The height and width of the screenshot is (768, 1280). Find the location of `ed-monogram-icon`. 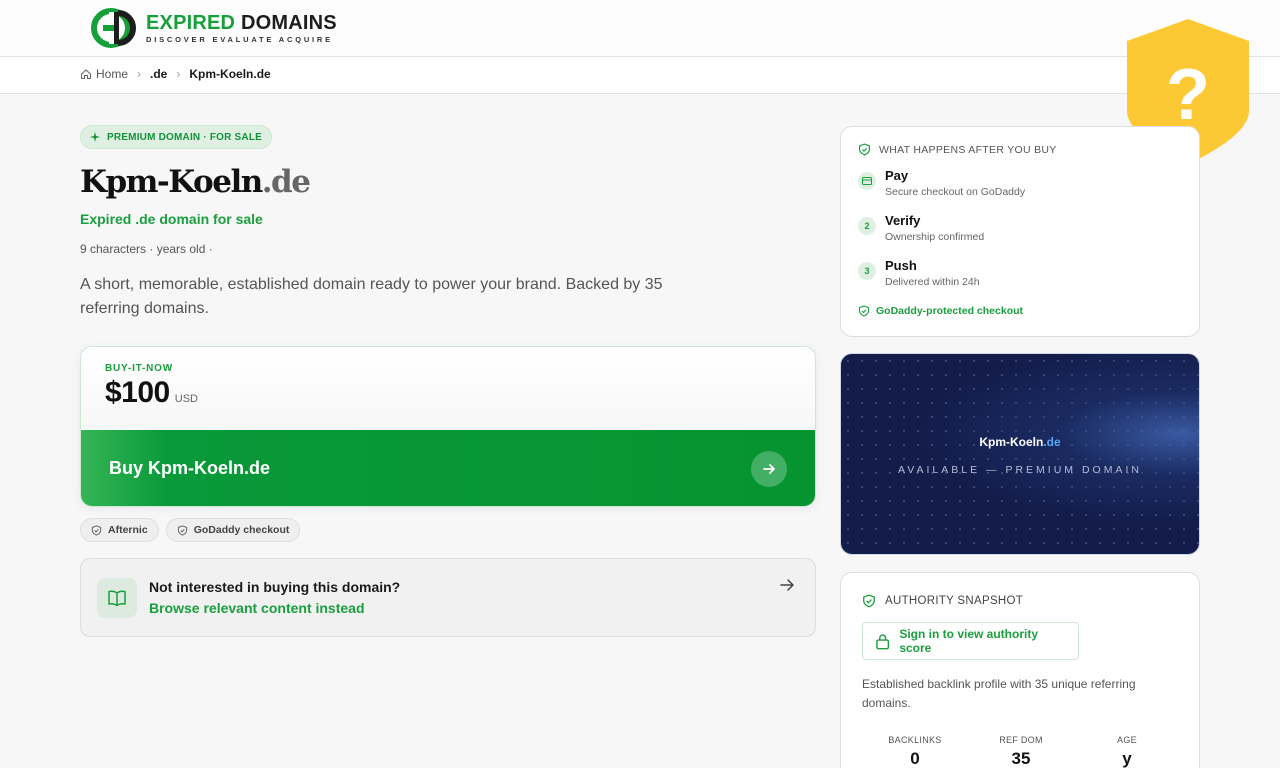

ed-monogram-icon is located at coordinates (113, 28).